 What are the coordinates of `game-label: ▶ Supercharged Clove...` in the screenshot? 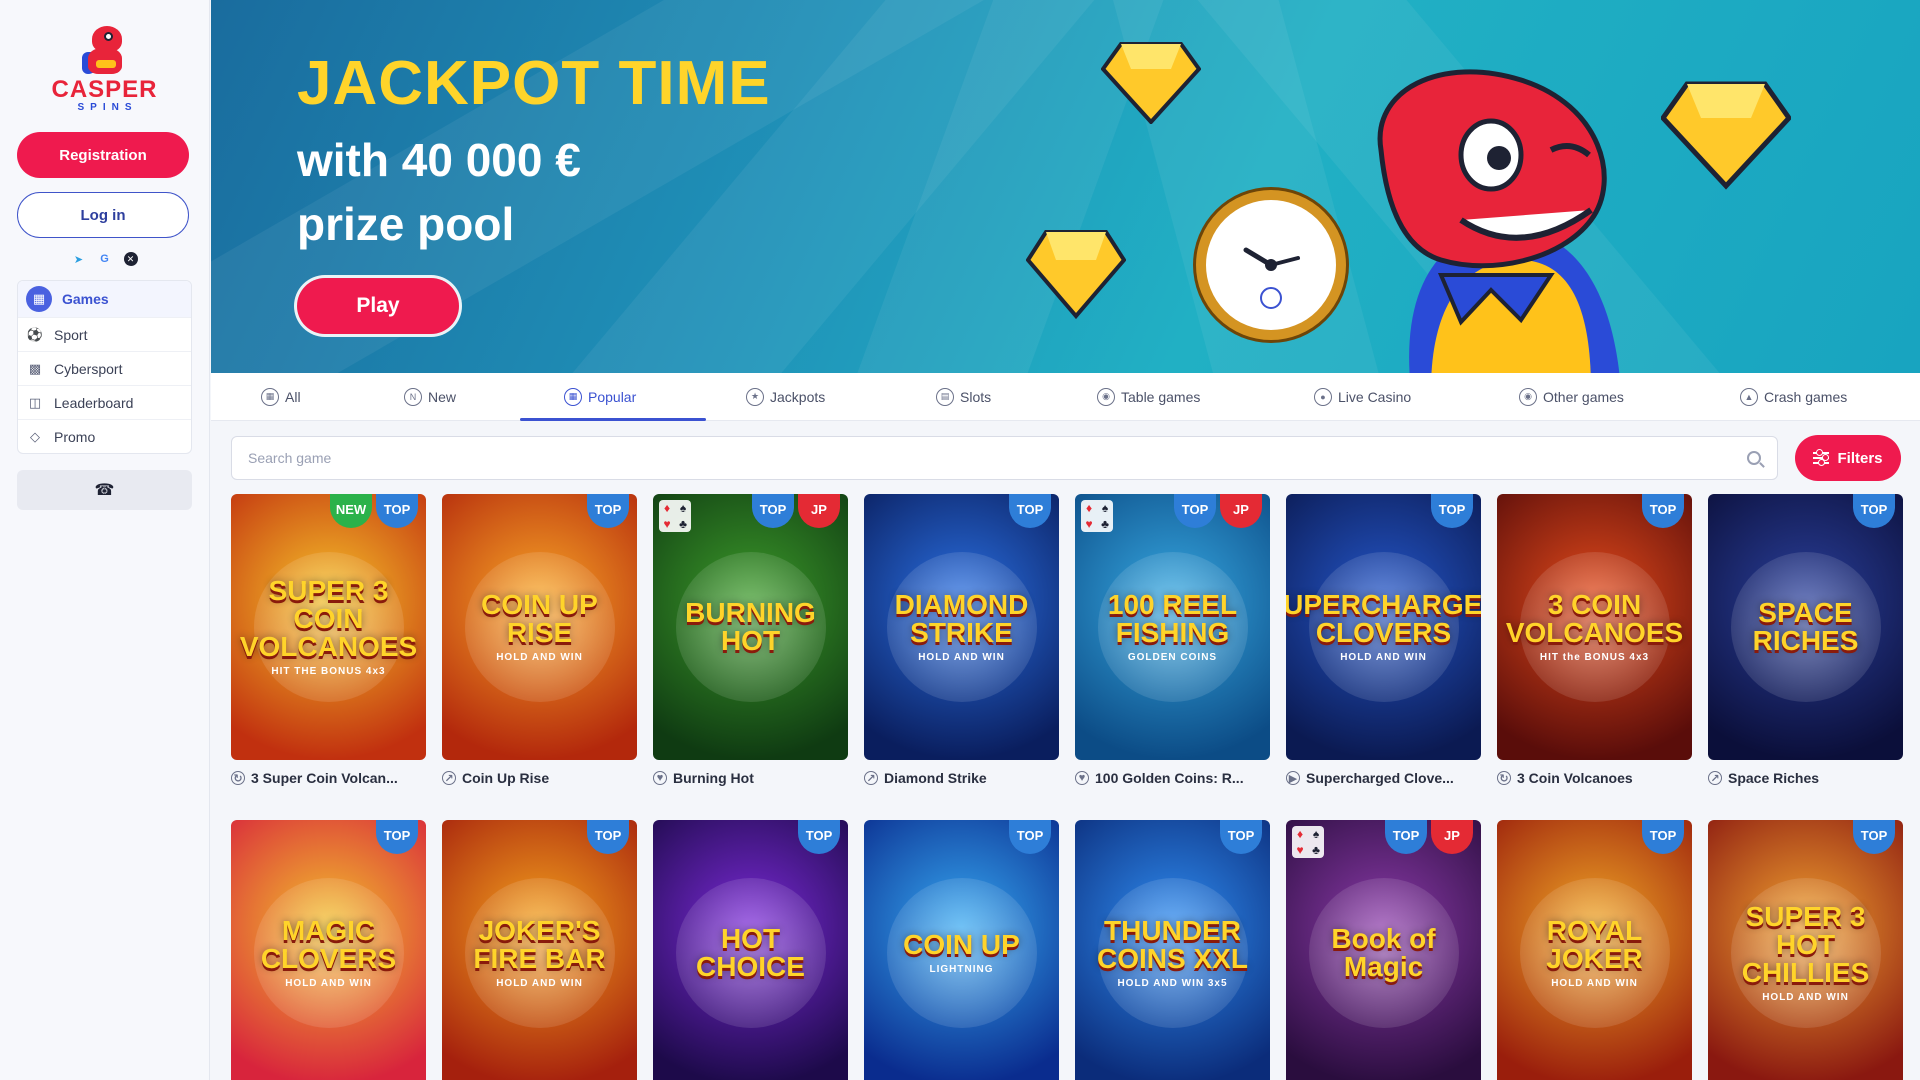 It's located at (1383, 778).